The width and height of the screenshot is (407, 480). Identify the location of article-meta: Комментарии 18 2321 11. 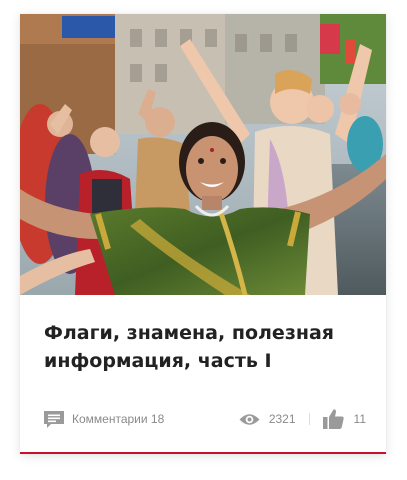
(205, 419).